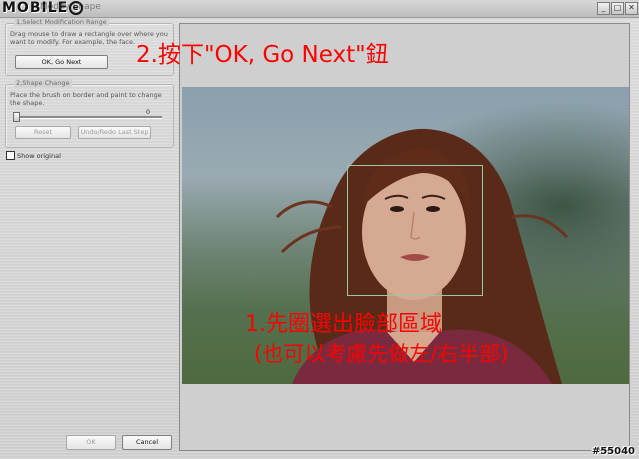 This screenshot has width=639, height=459. I want to click on close-icon: ✕, so click(631, 8).